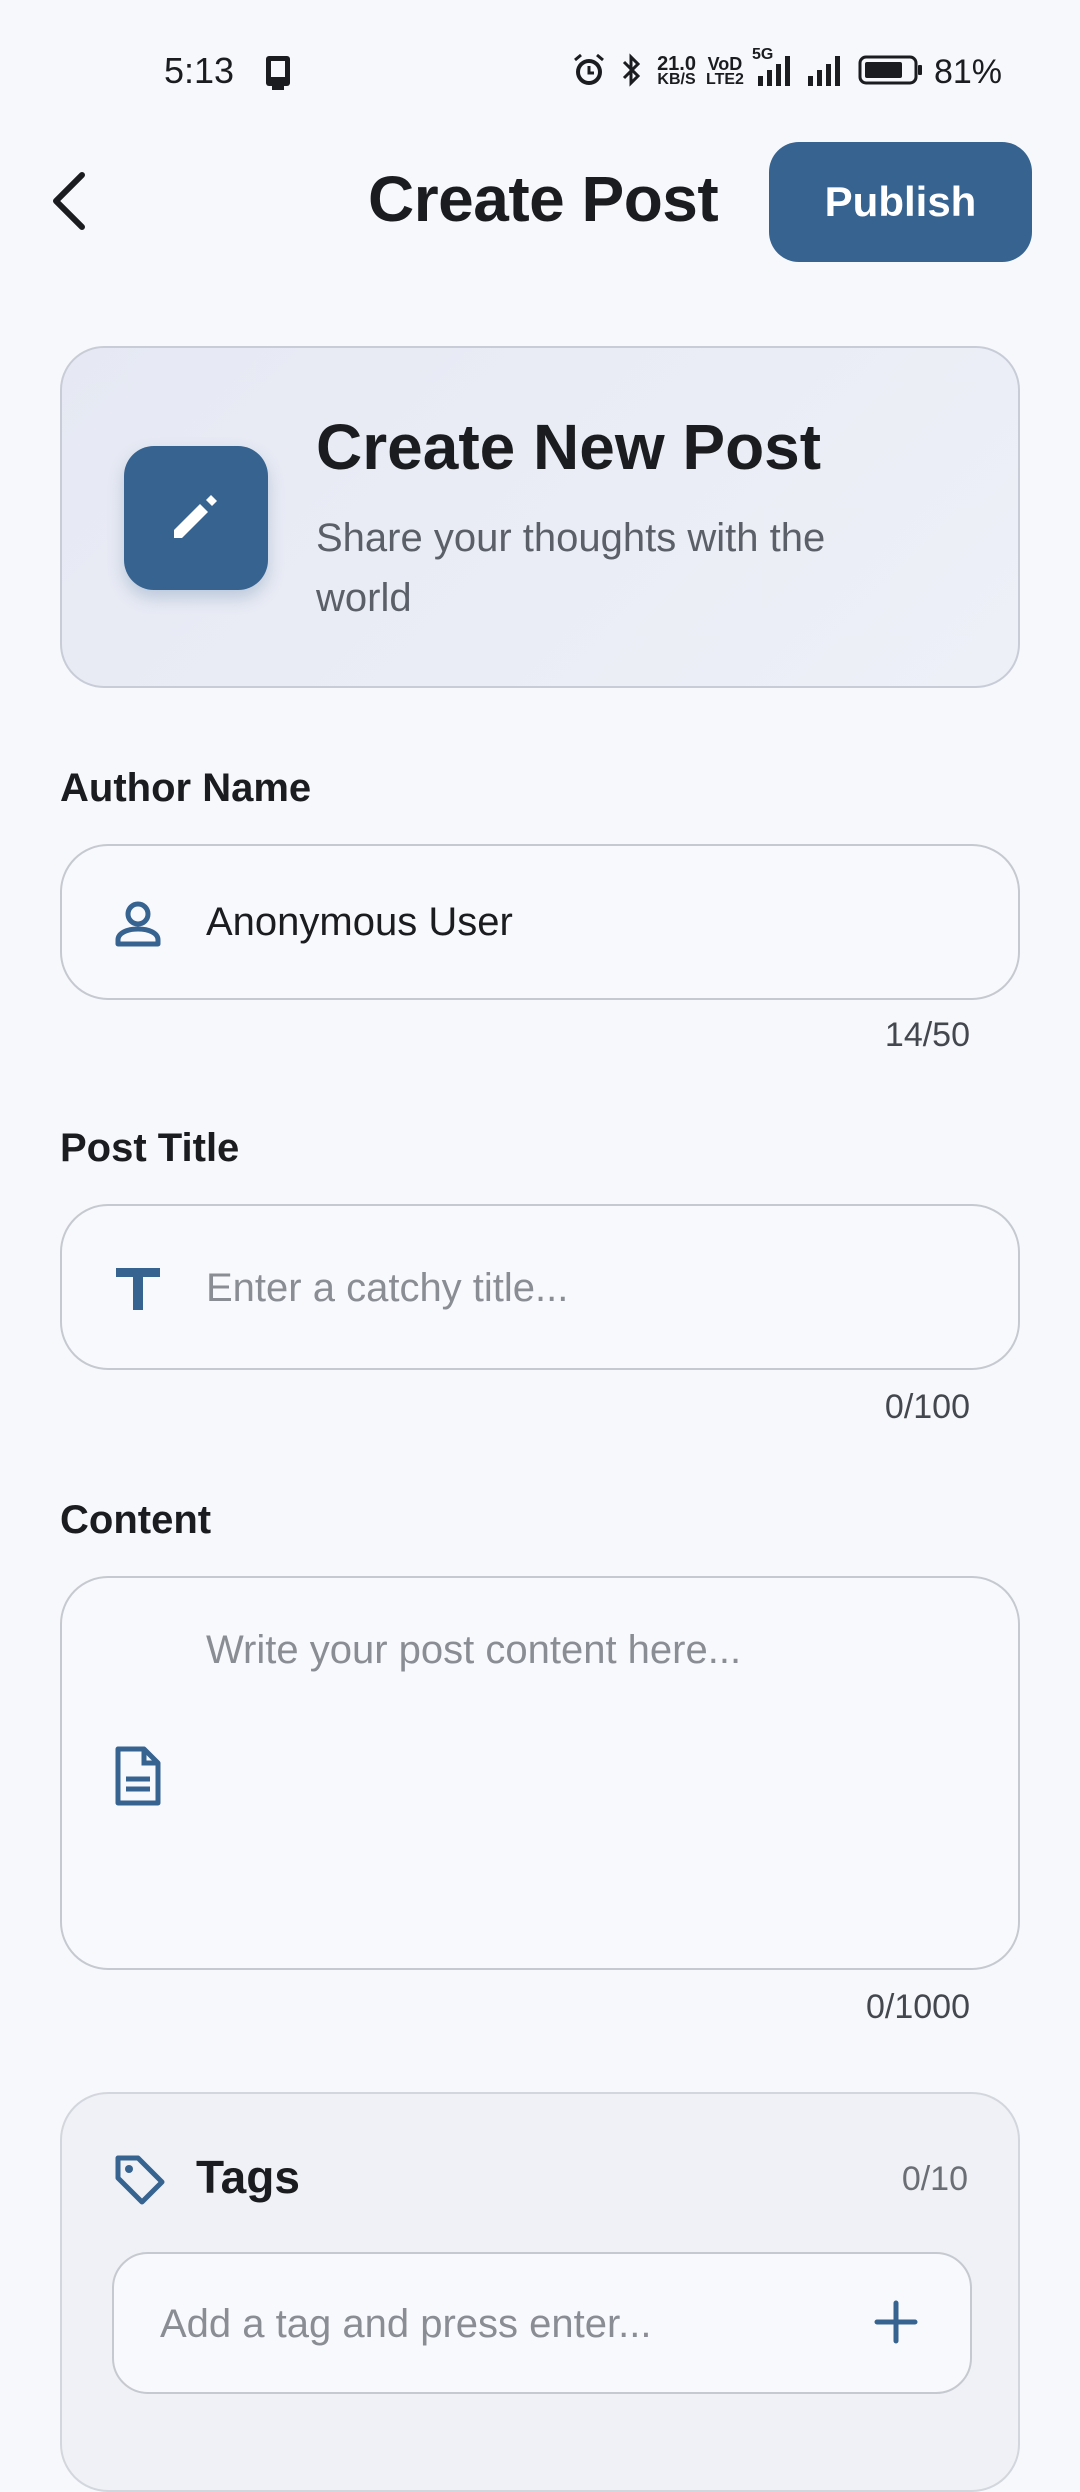 The width and height of the screenshot is (1080, 2492). I want to click on battery-icon, so click(891, 72).